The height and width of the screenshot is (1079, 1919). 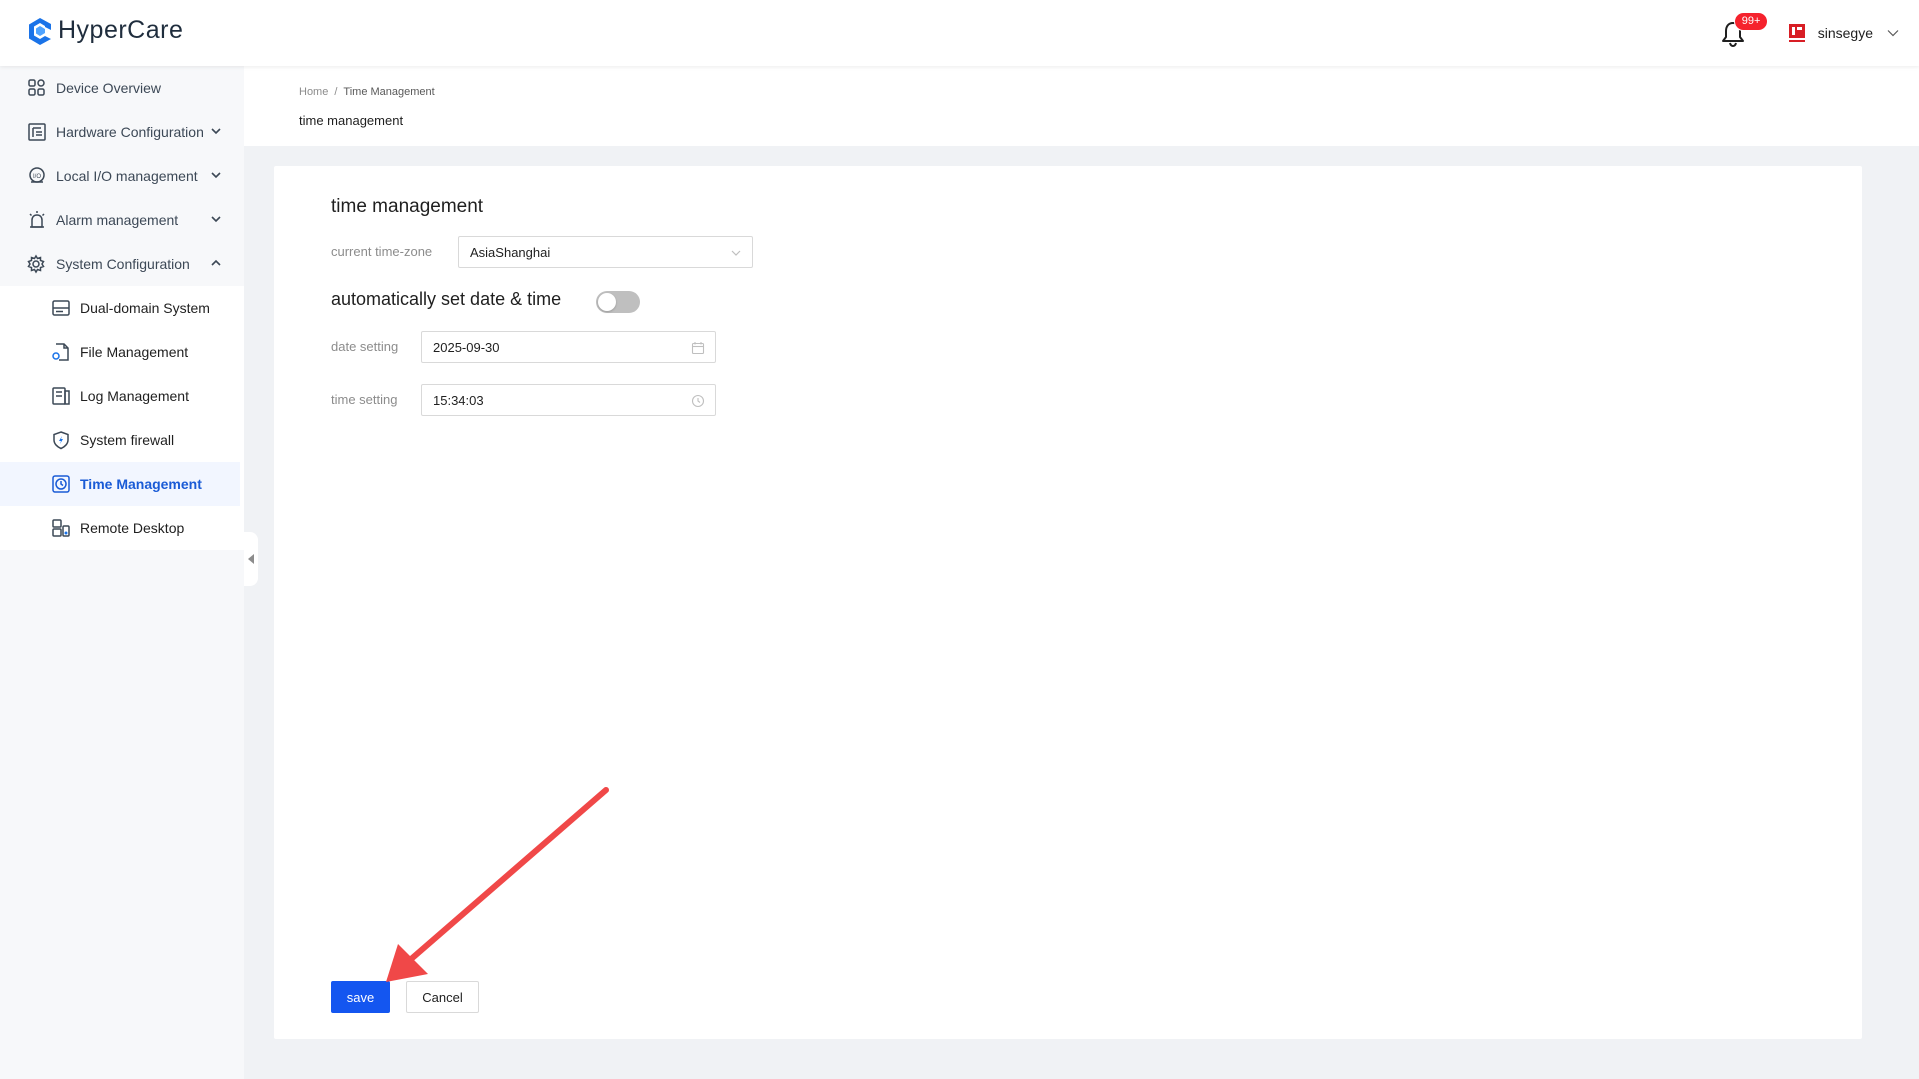 What do you see at coordinates (37, 264) in the screenshot?
I see `system-config-icon` at bounding box center [37, 264].